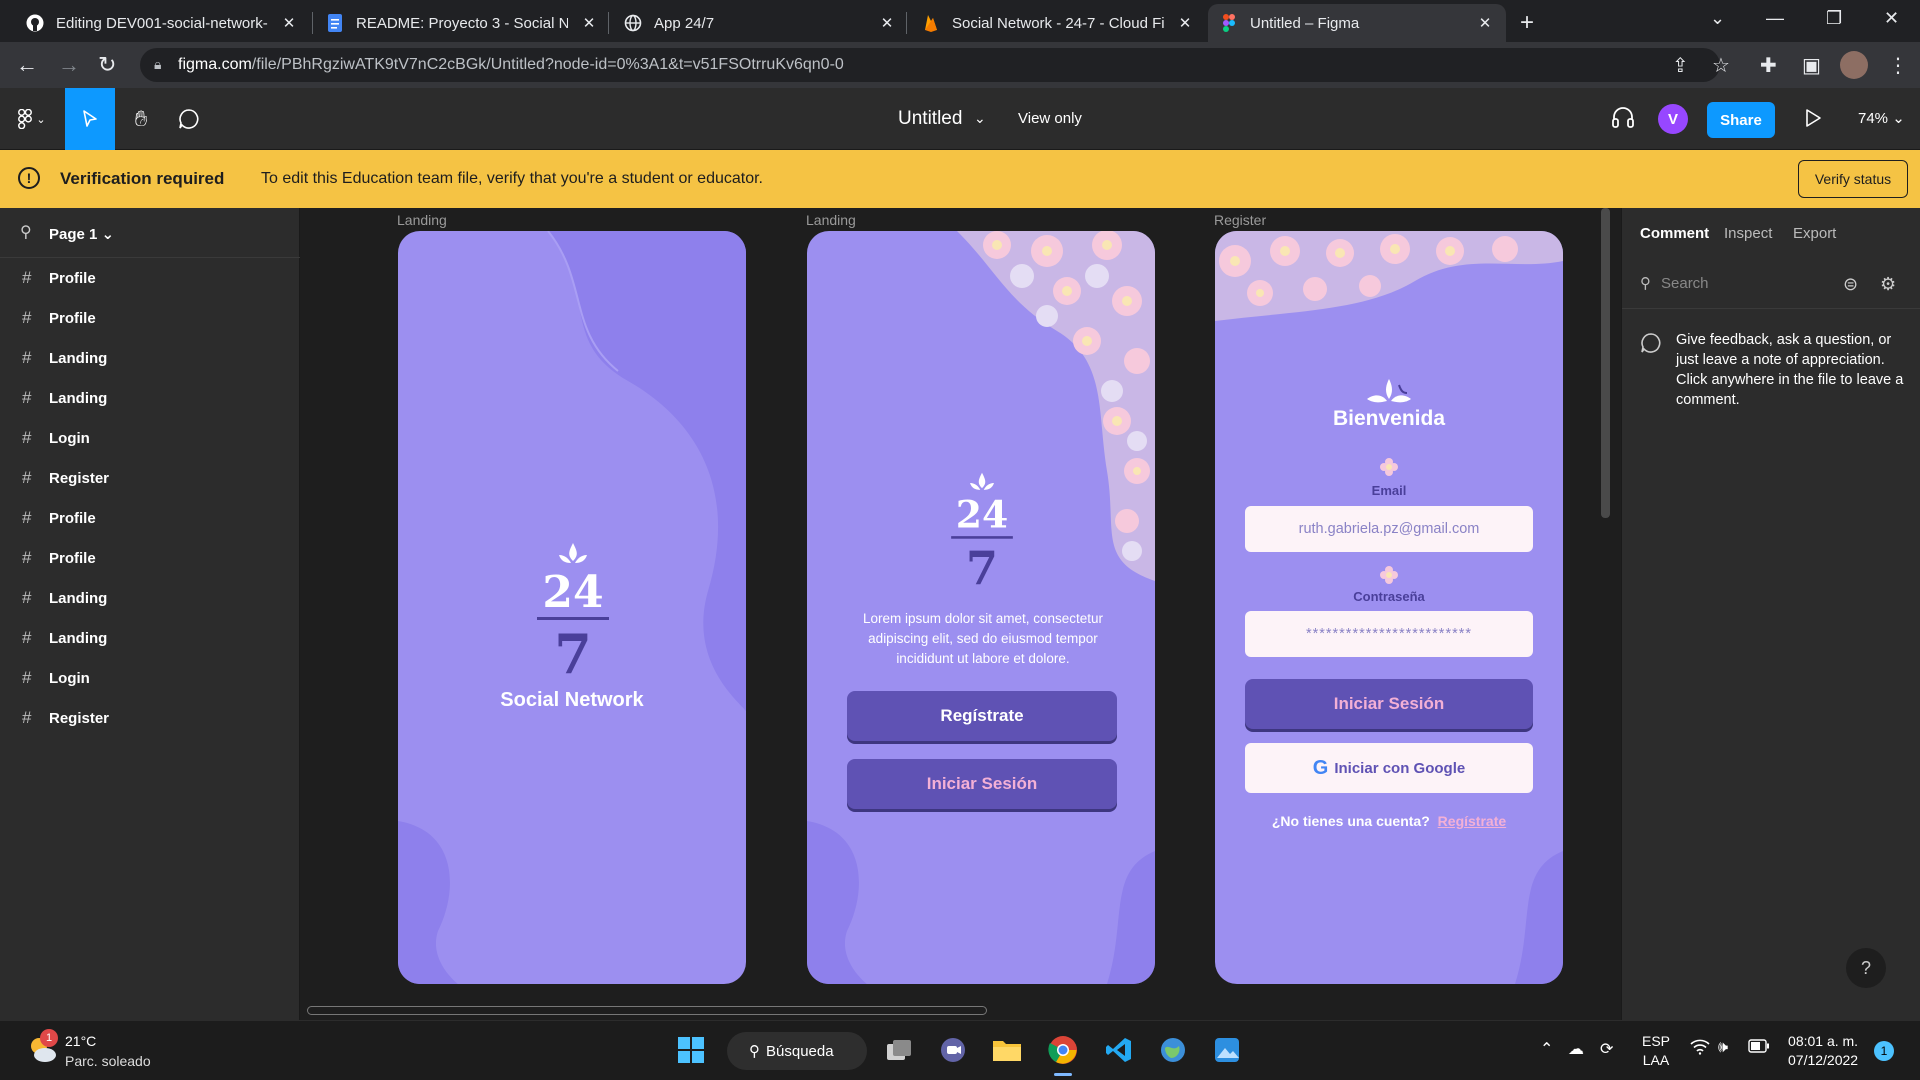 The image size is (1920, 1080). Describe the element at coordinates (1546, 1049) in the screenshot. I see `show-hidden-icons-icon: ⌃` at that location.